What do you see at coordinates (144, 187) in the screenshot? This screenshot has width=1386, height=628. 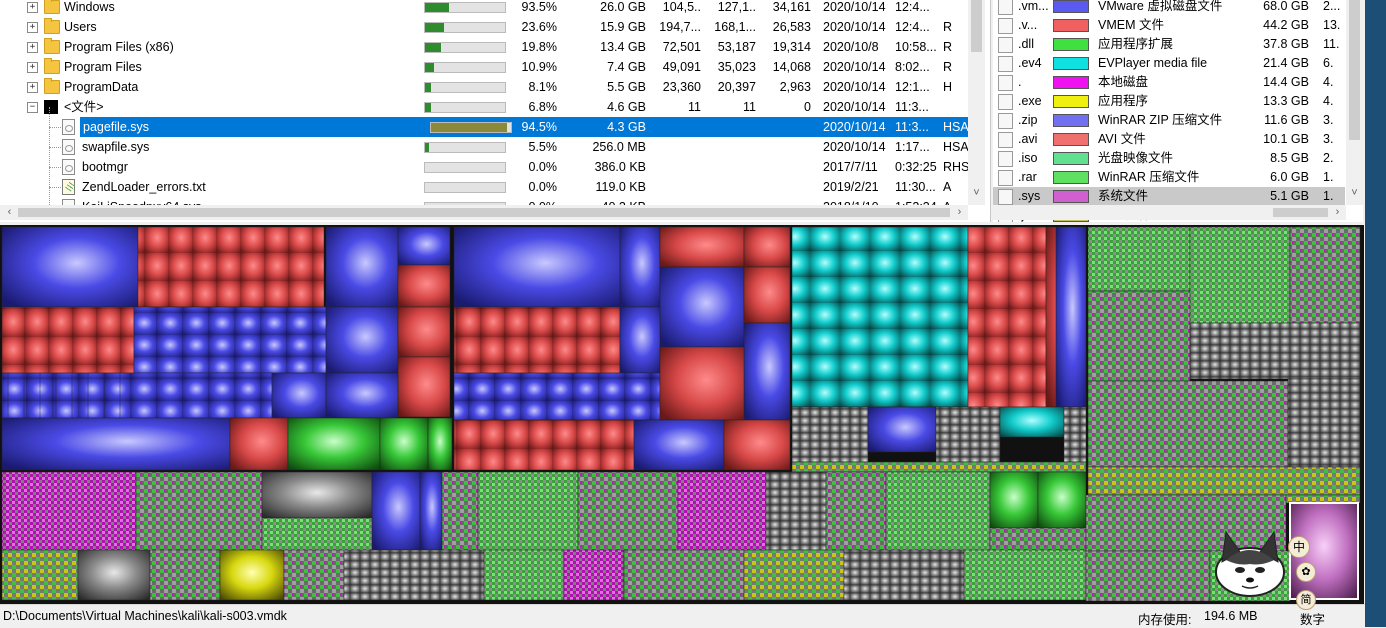 I see `tree-item-name: ZendLoader_errors.txt` at bounding box center [144, 187].